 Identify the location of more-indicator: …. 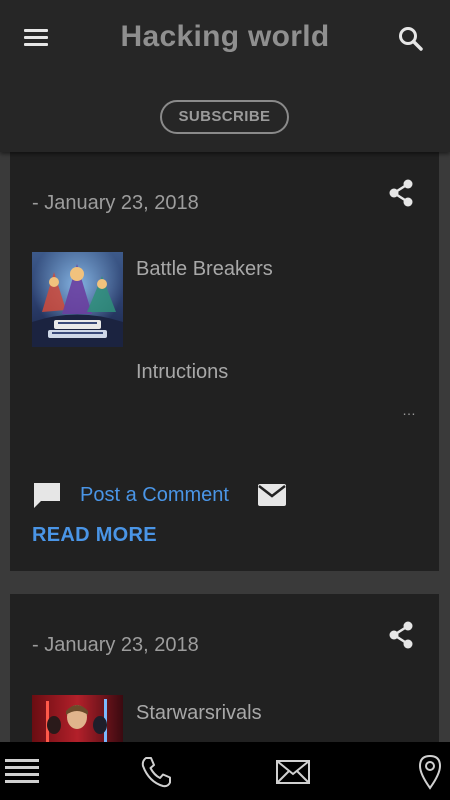
(409, 410).